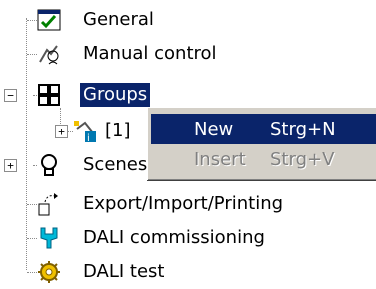 The width and height of the screenshot is (376, 289). I want to click on group-item-icon: i, so click(85, 131).